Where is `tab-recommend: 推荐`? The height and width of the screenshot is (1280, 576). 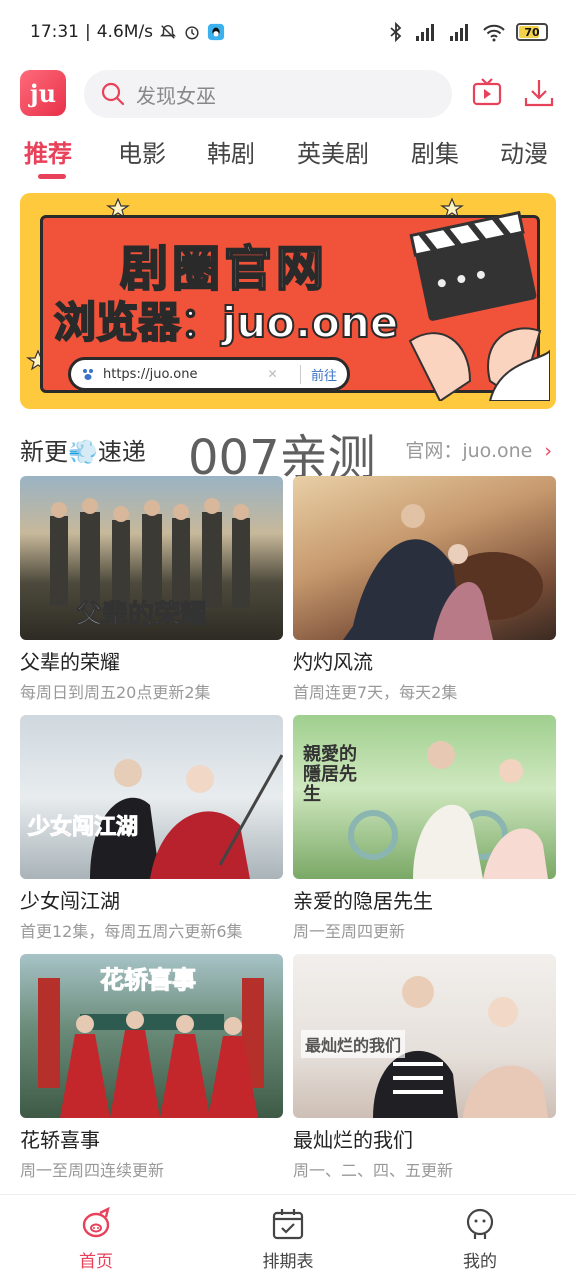
tab-recommend: 推荐 is located at coordinates (48, 151).